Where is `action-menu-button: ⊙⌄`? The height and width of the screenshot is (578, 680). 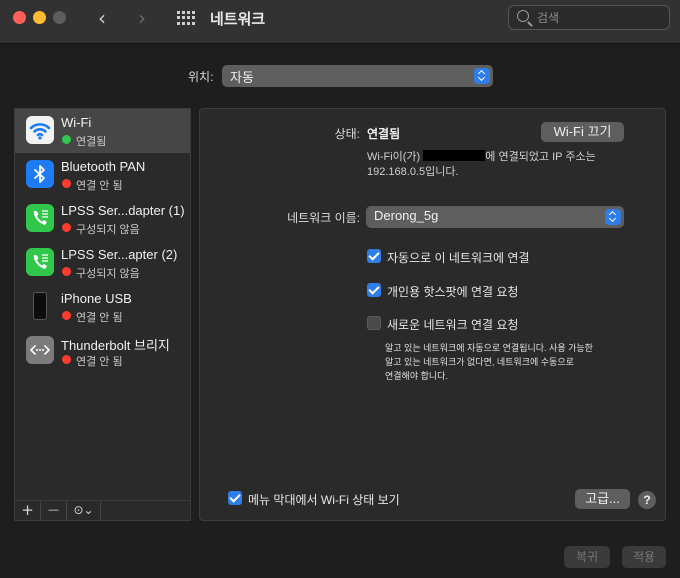 action-menu-button: ⊙⌄ is located at coordinates (84, 510).